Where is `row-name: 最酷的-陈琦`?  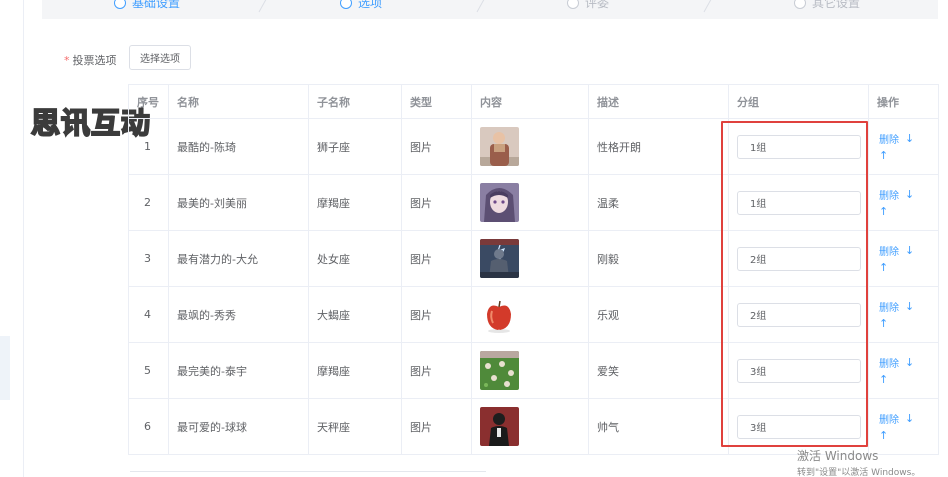
row-name: 最酷的-陈琦 is located at coordinates (238, 146).